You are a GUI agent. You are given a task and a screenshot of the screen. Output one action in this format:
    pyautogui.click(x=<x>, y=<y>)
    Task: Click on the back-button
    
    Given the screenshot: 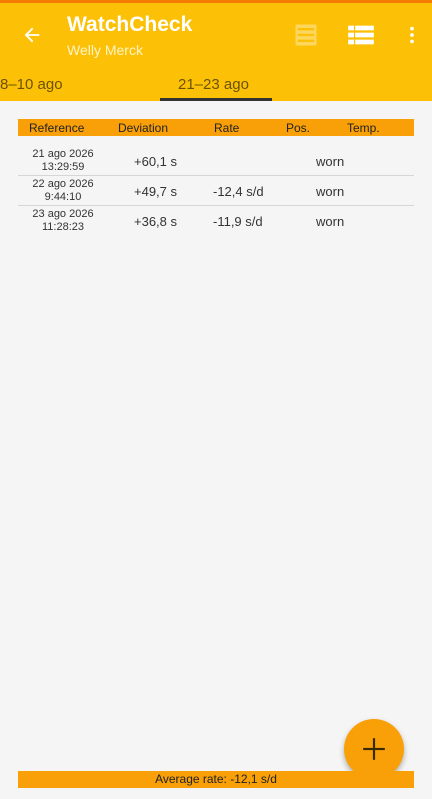 What is the action you would take?
    pyautogui.click(x=32, y=35)
    